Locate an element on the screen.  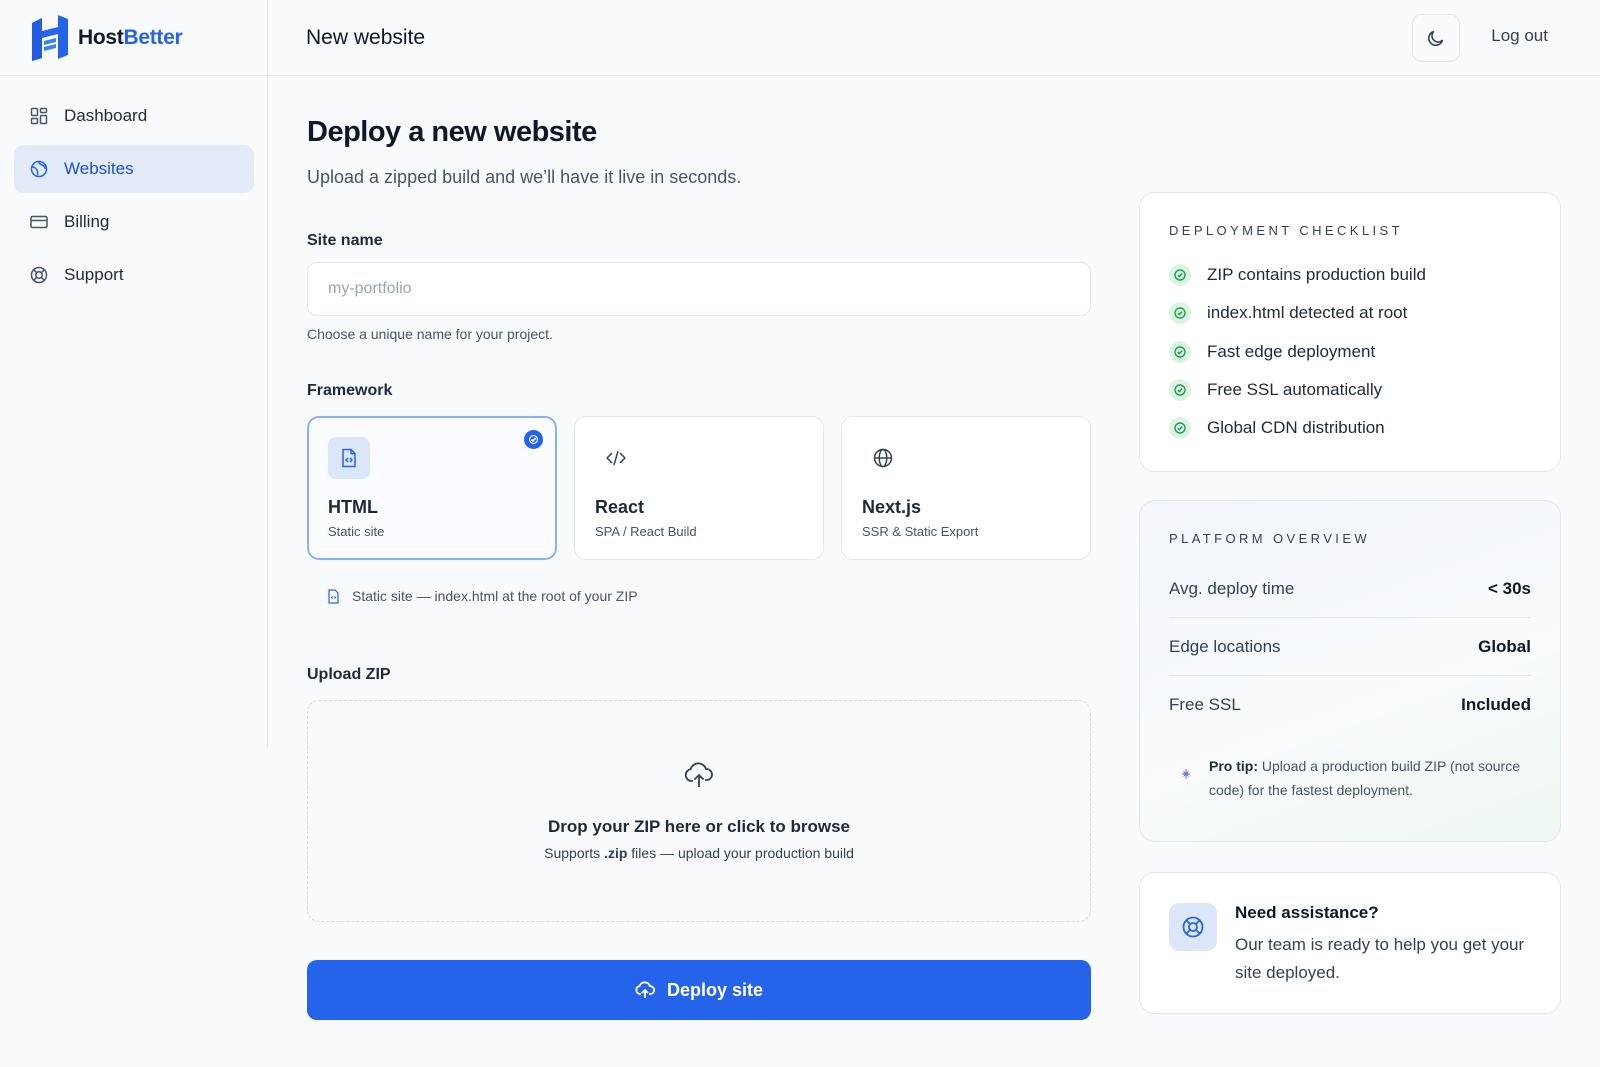
framework-desc: SPA / React Build is located at coordinates (646, 531).